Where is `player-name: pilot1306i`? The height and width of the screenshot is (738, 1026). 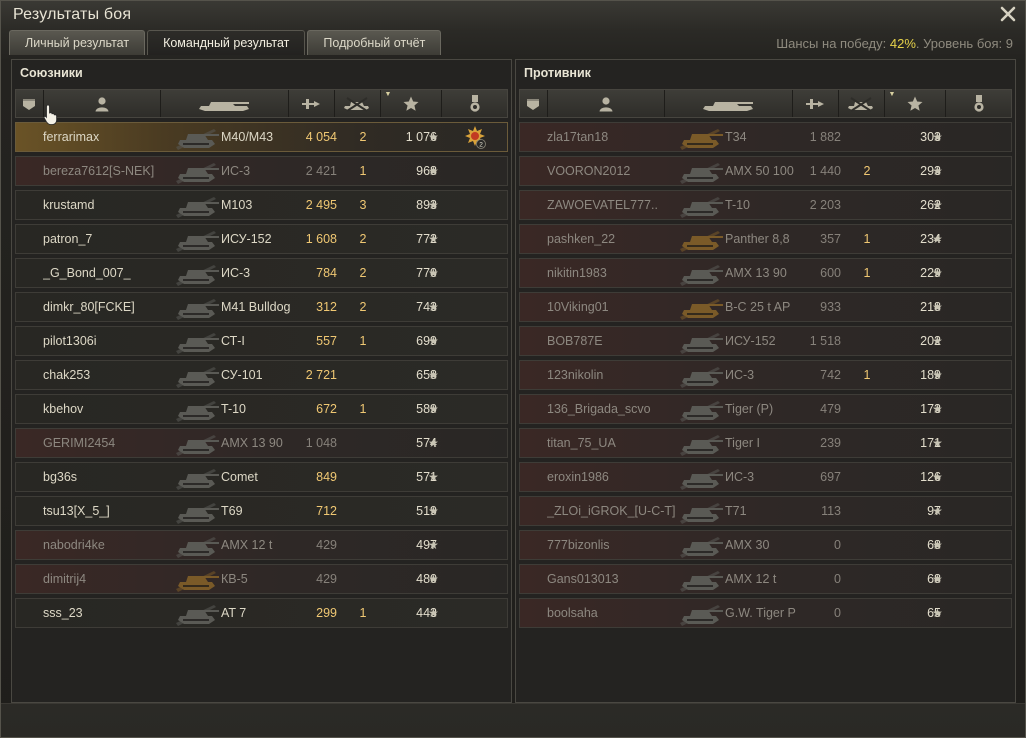
player-name: pilot1306i is located at coordinates (110, 341).